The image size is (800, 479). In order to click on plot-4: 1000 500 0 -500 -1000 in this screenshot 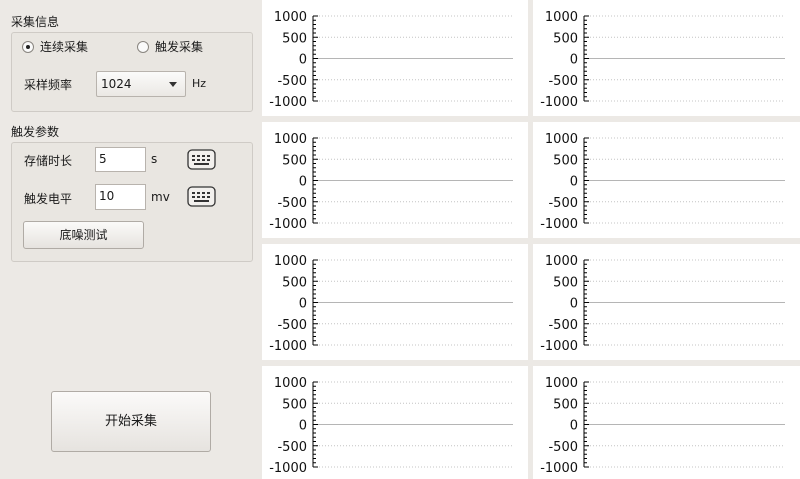, I will do `click(666, 180)`.